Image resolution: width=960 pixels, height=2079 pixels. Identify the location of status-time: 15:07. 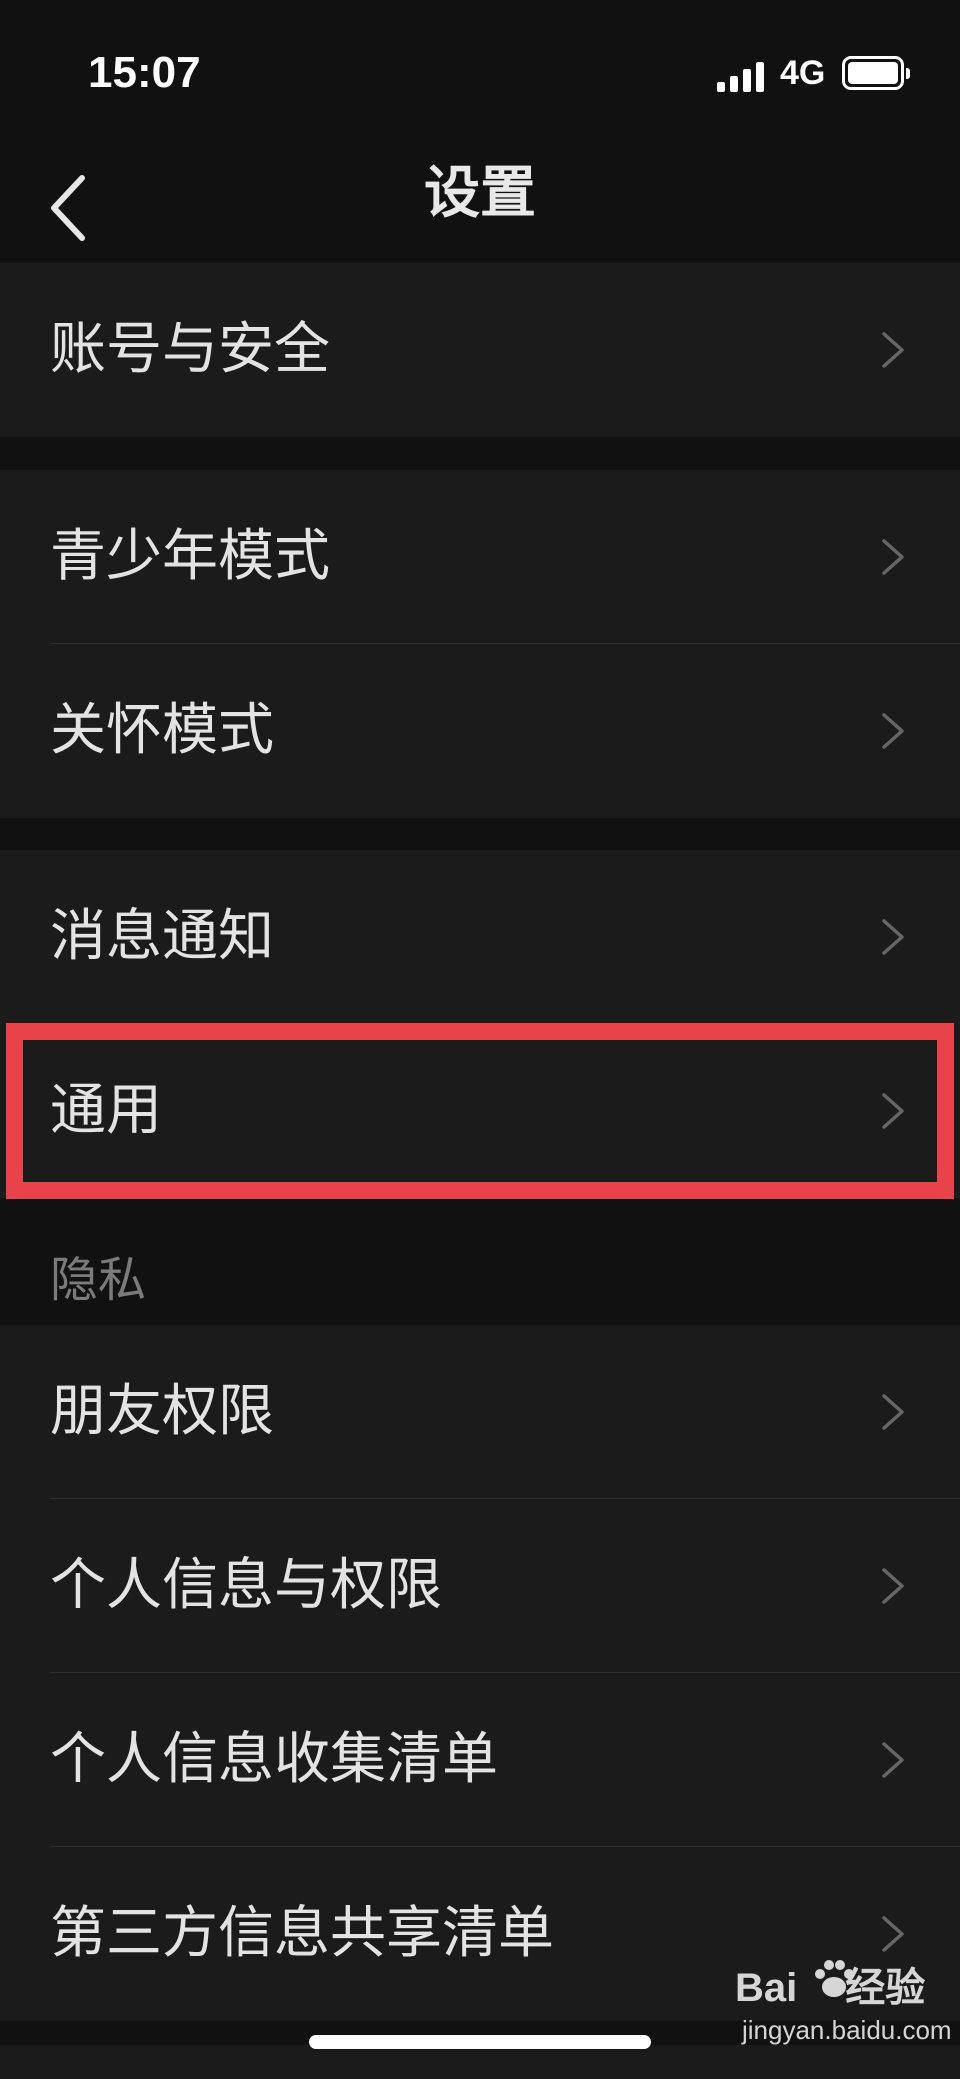
(144, 72).